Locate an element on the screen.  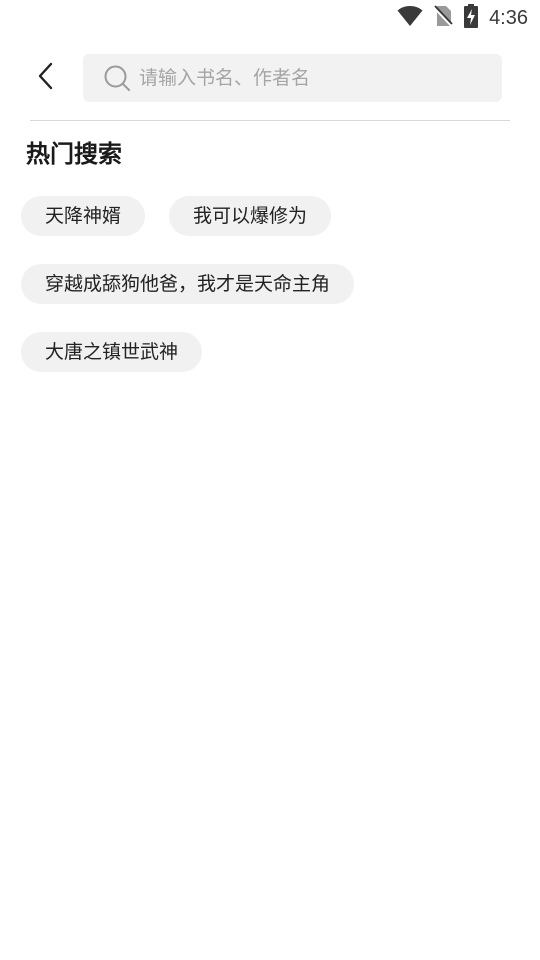
search-input is located at coordinates (309, 78).